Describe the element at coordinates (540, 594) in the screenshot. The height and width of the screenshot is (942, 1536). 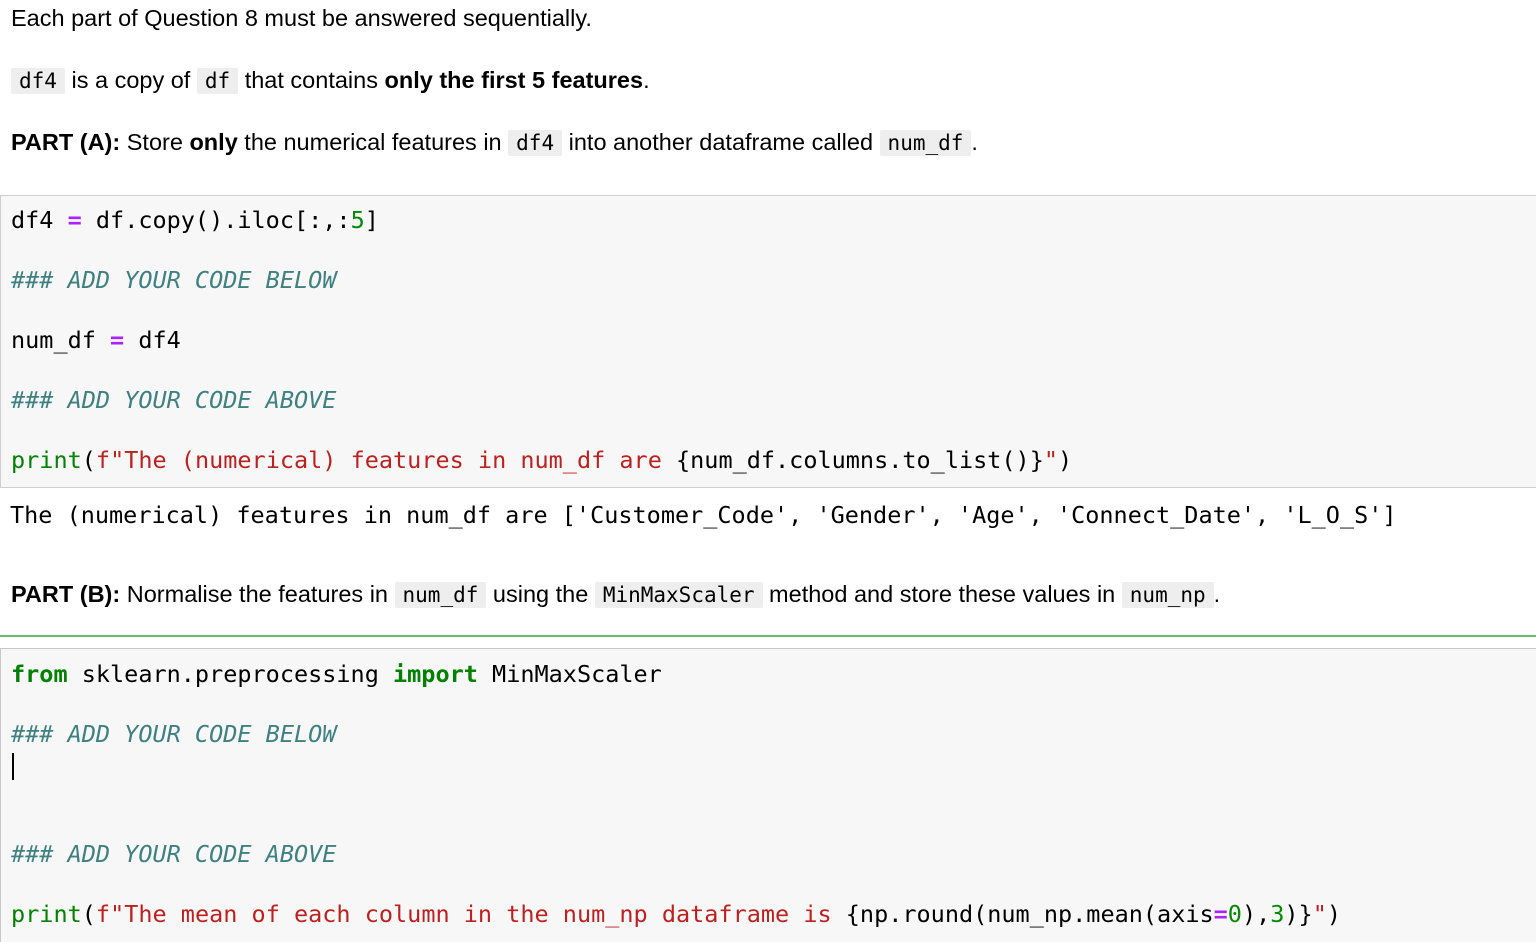
I see `part-b-text-2: using the` at that location.